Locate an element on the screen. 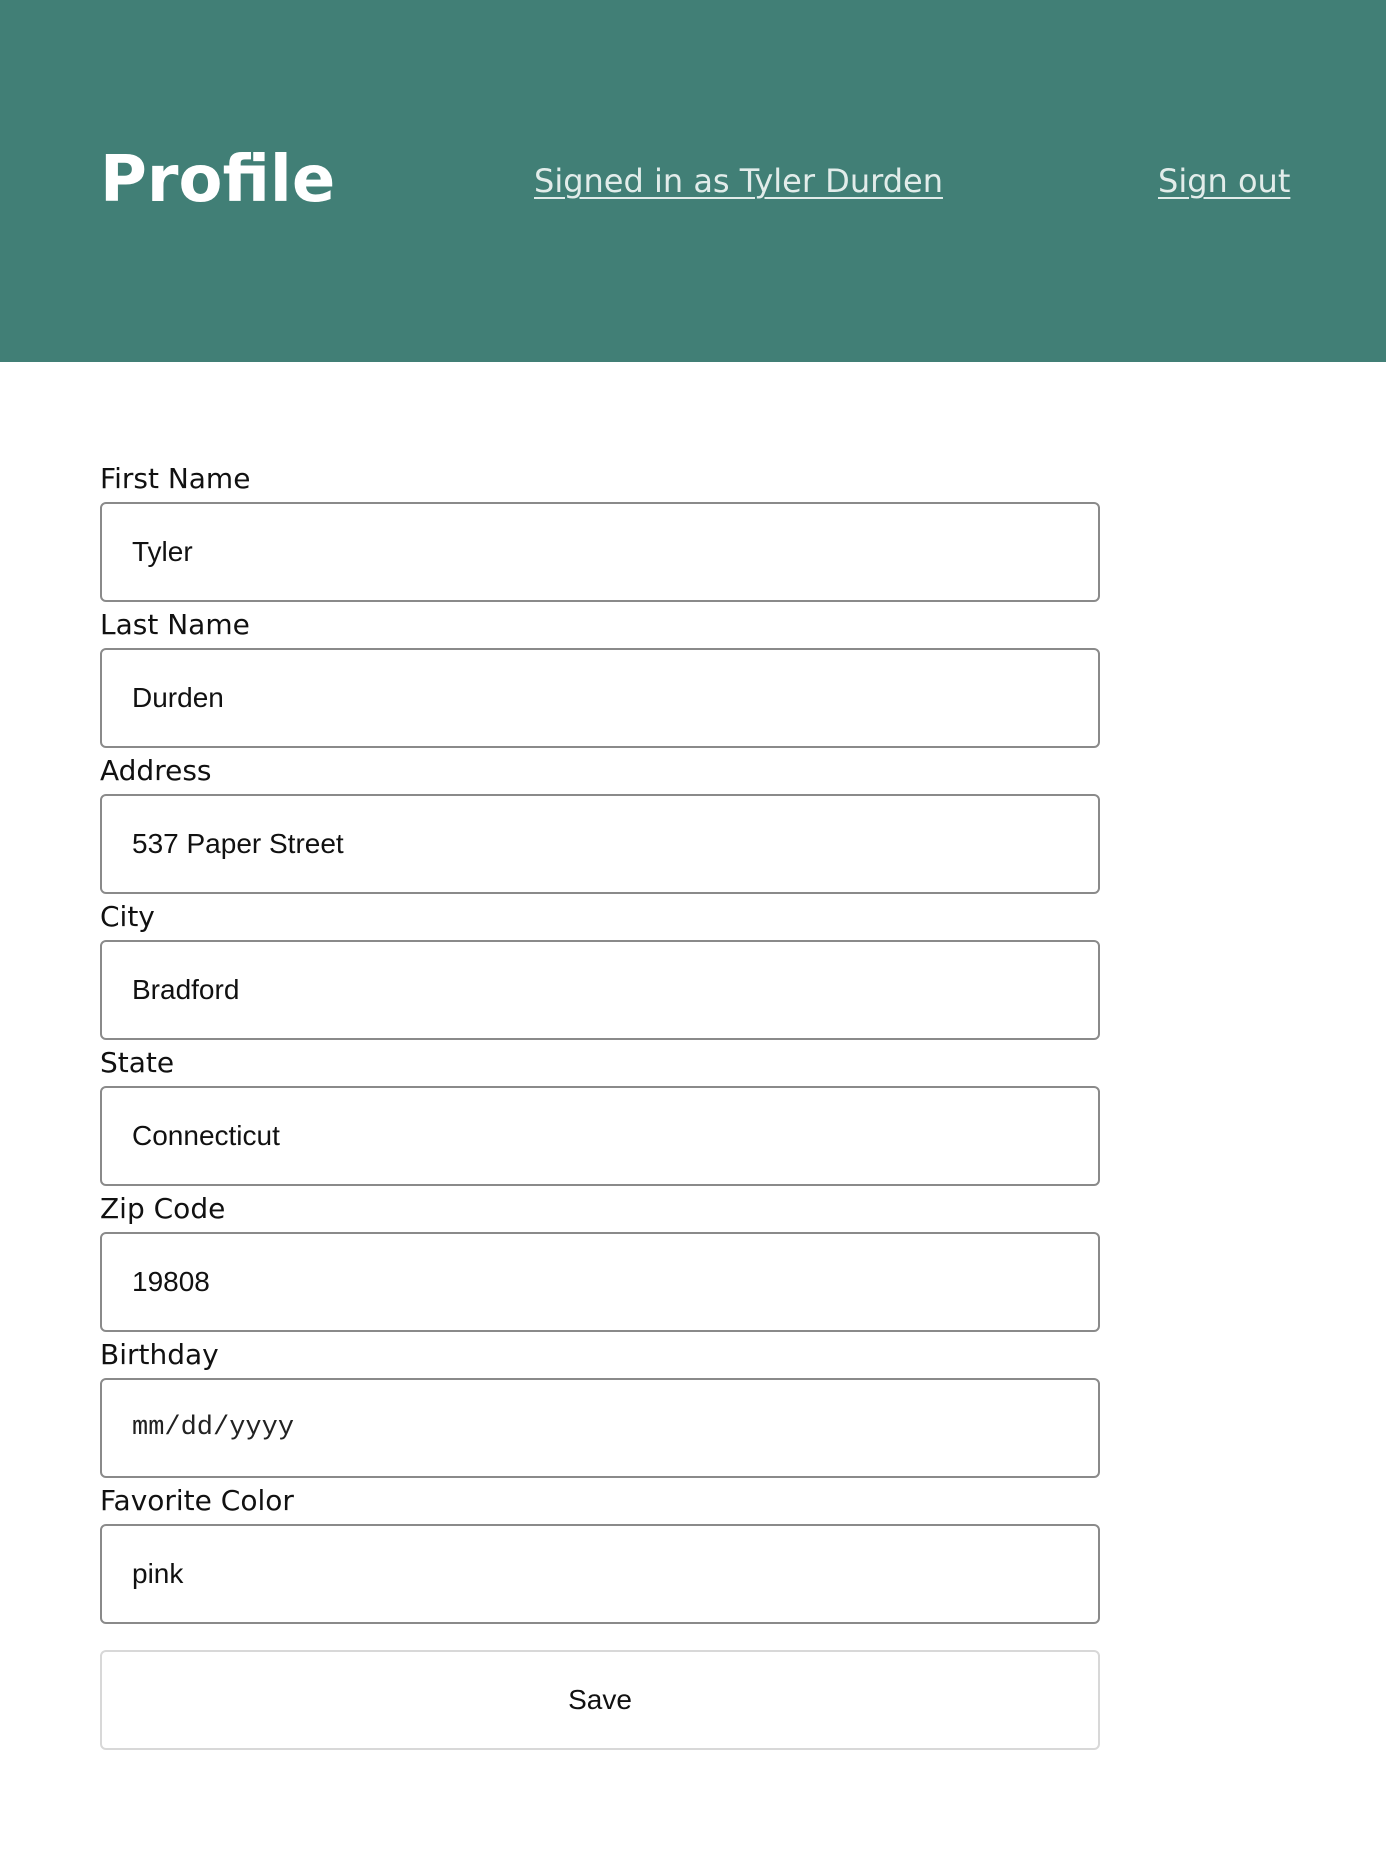  save-button: Save is located at coordinates (600, 1700).